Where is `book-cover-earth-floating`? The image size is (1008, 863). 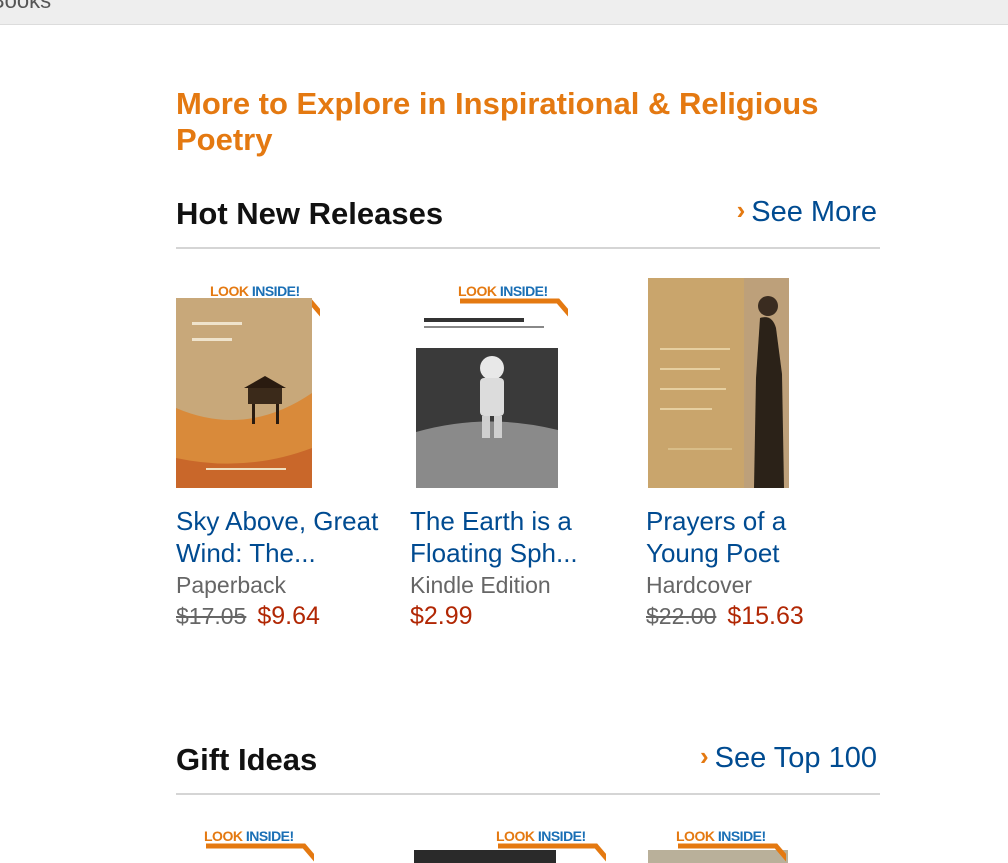 book-cover-earth-floating is located at coordinates (487, 402).